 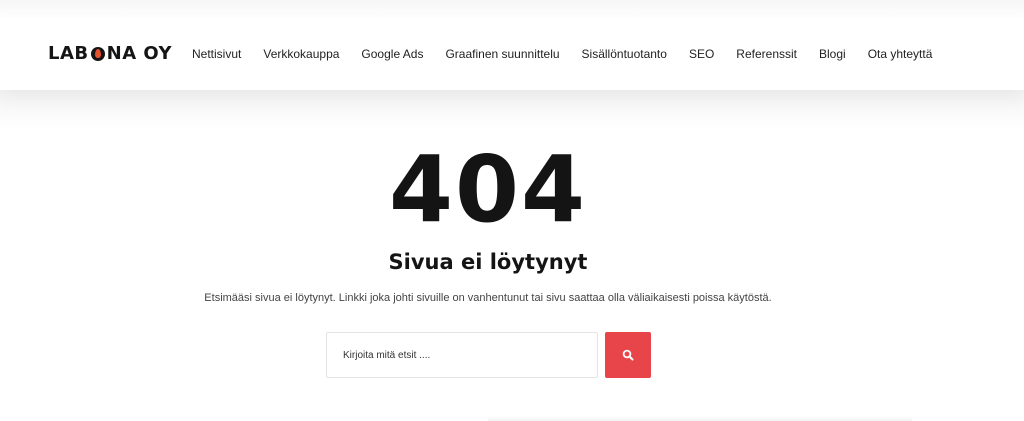 What do you see at coordinates (98, 54) in the screenshot?
I see `flame-icon` at bounding box center [98, 54].